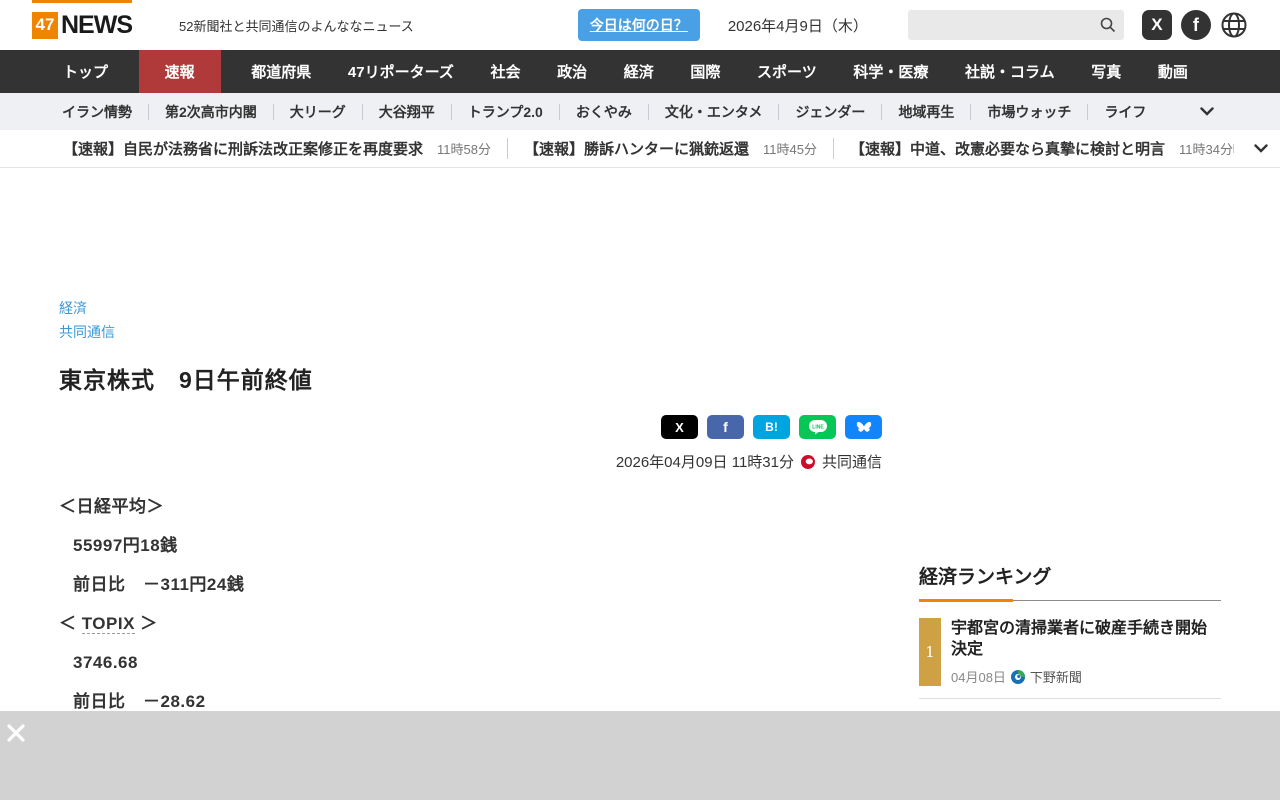 Image resolution: width=1280 pixels, height=800 pixels. Describe the element at coordinates (787, 71) in the screenshot. I see `nav-item-sports: スポーツ` at that location.